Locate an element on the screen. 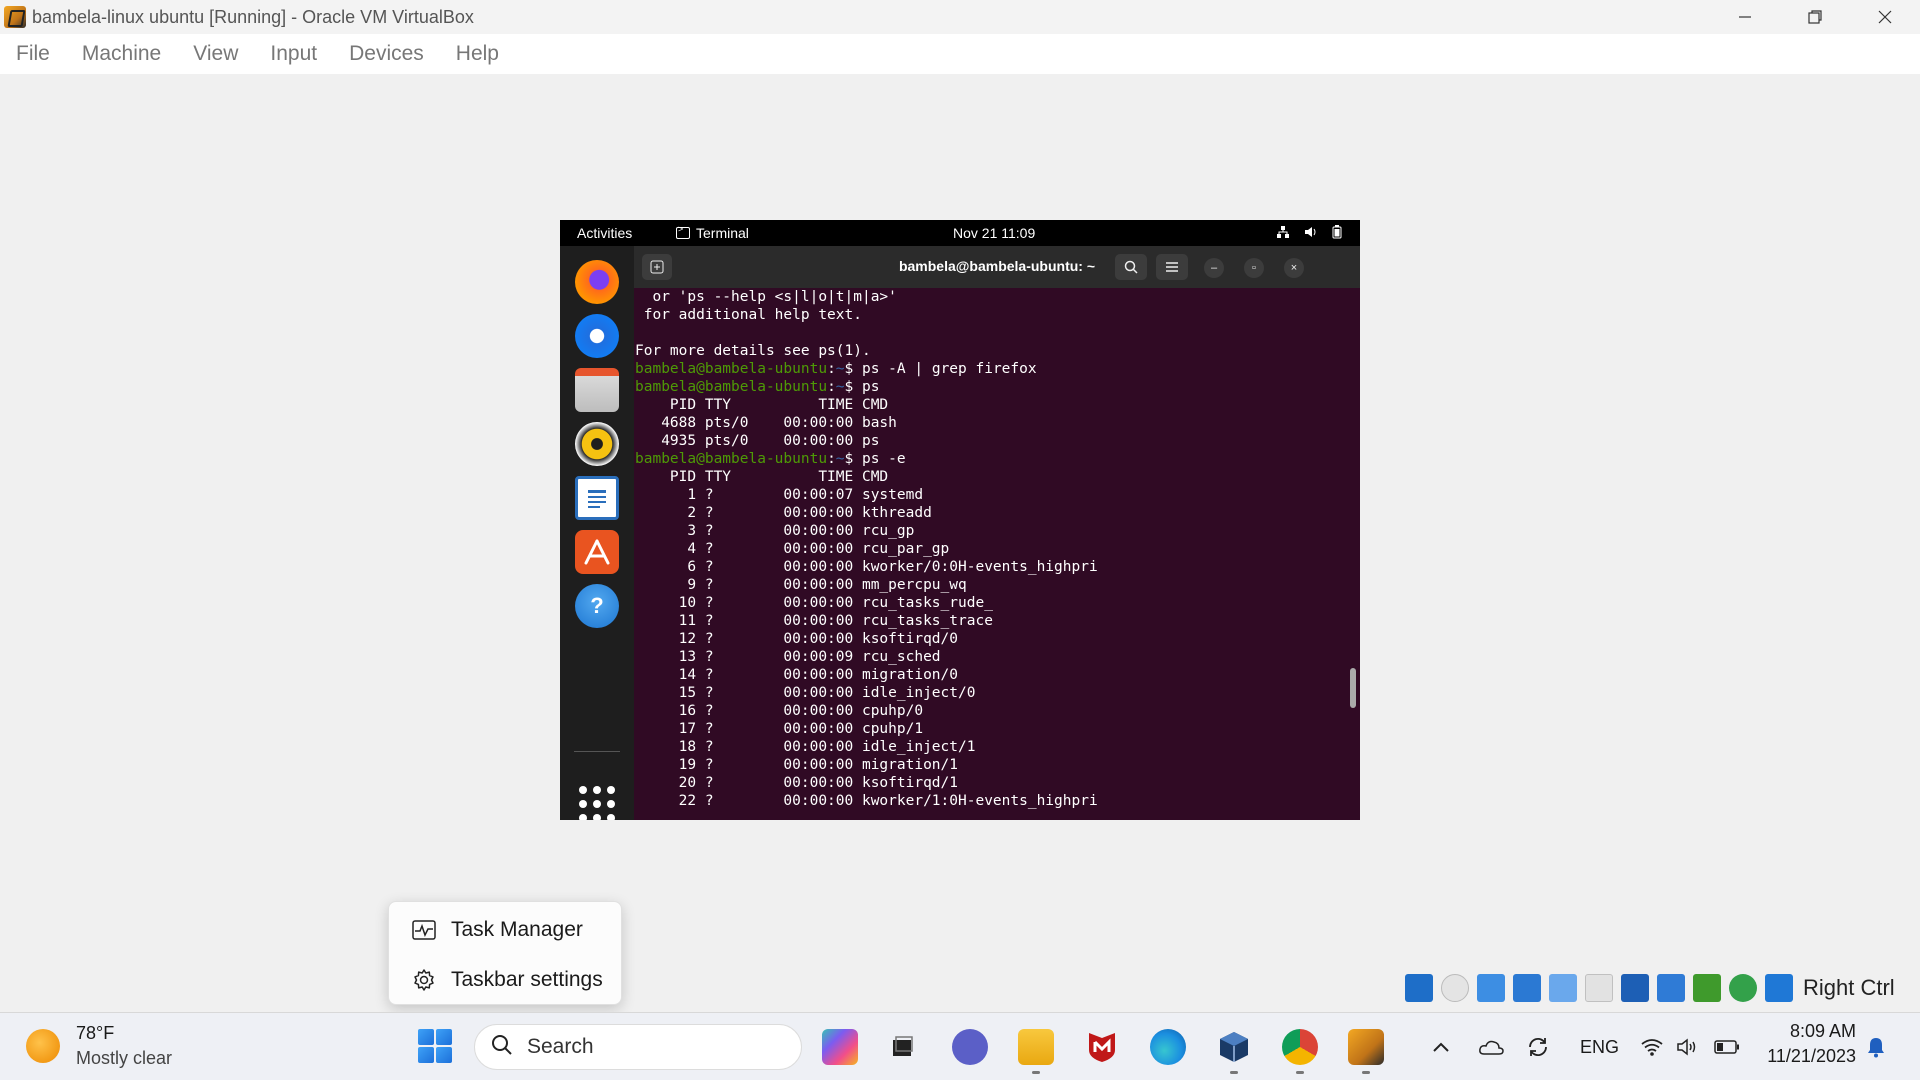  show-apps-icon is located at coordinates (597, 803).